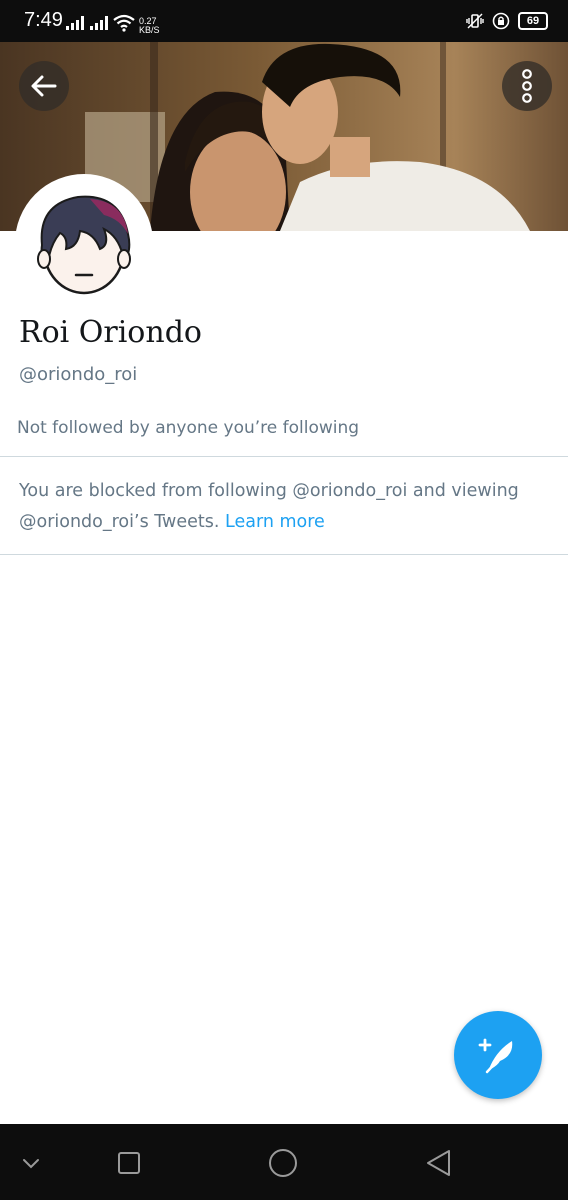 The height and width of the screenshot is (1200, 568). Describe the element at coordinates (78, 374) in the screenshot. I see `profile-handle: @oriondo_roi` at that location.